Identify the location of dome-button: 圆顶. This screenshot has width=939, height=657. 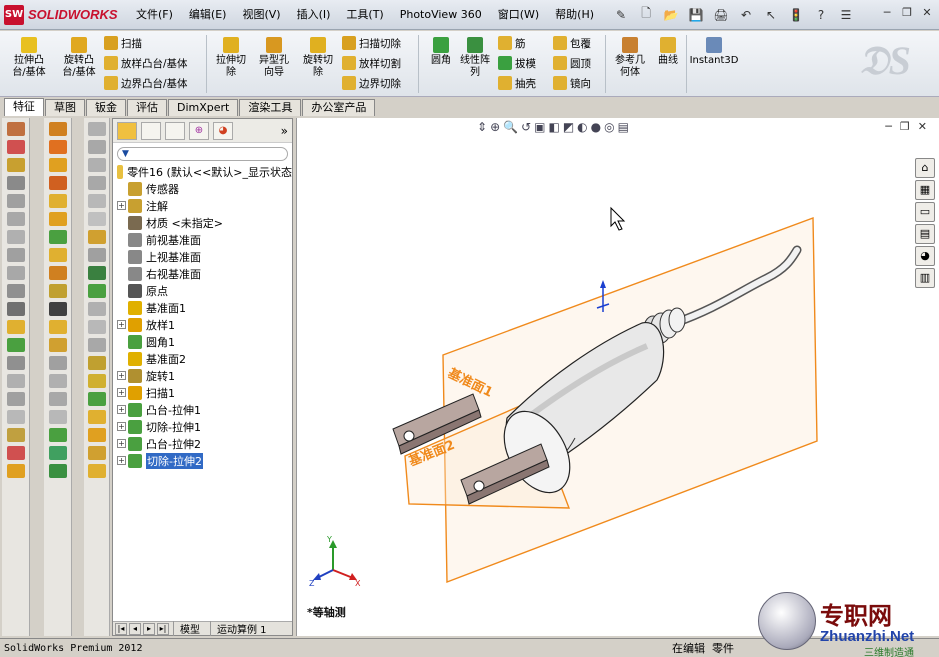
(572, 63).